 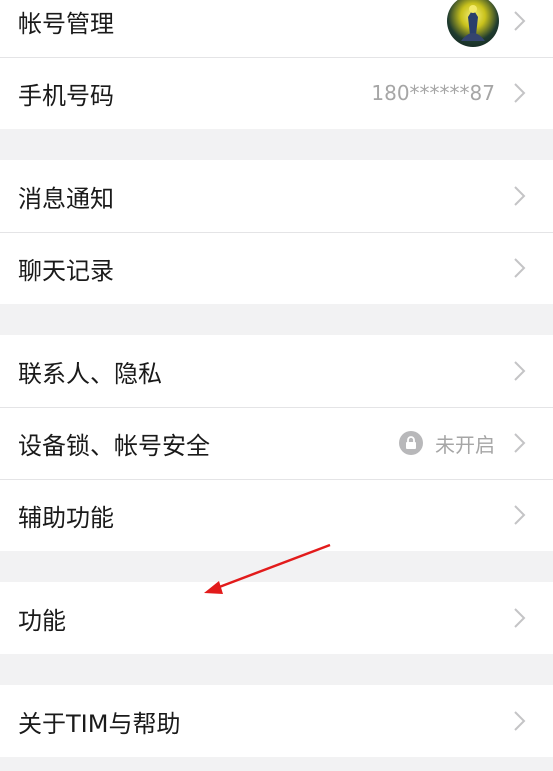 I want to click on features-item: 功能, so click(x=276, y=618).